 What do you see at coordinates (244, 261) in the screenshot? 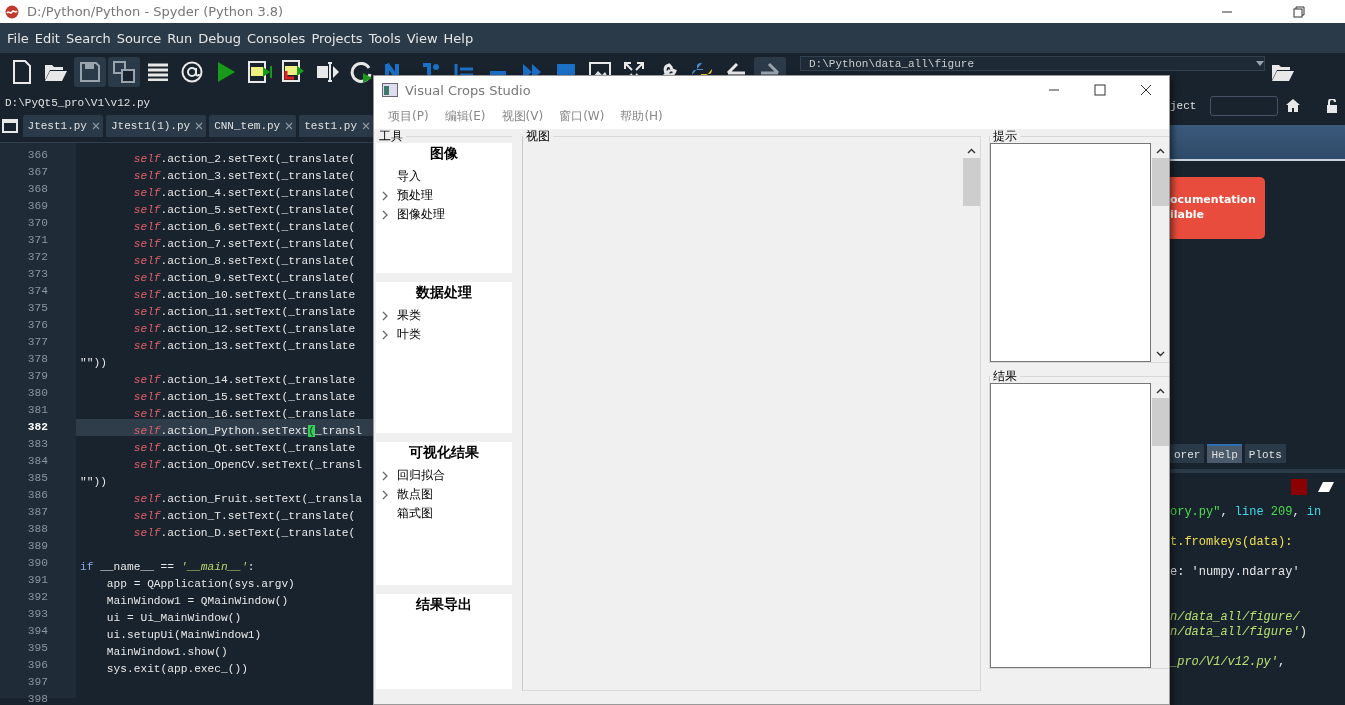
I see `code-line: self.action_8.setText(_translate(` at bounding box center [244, 261].